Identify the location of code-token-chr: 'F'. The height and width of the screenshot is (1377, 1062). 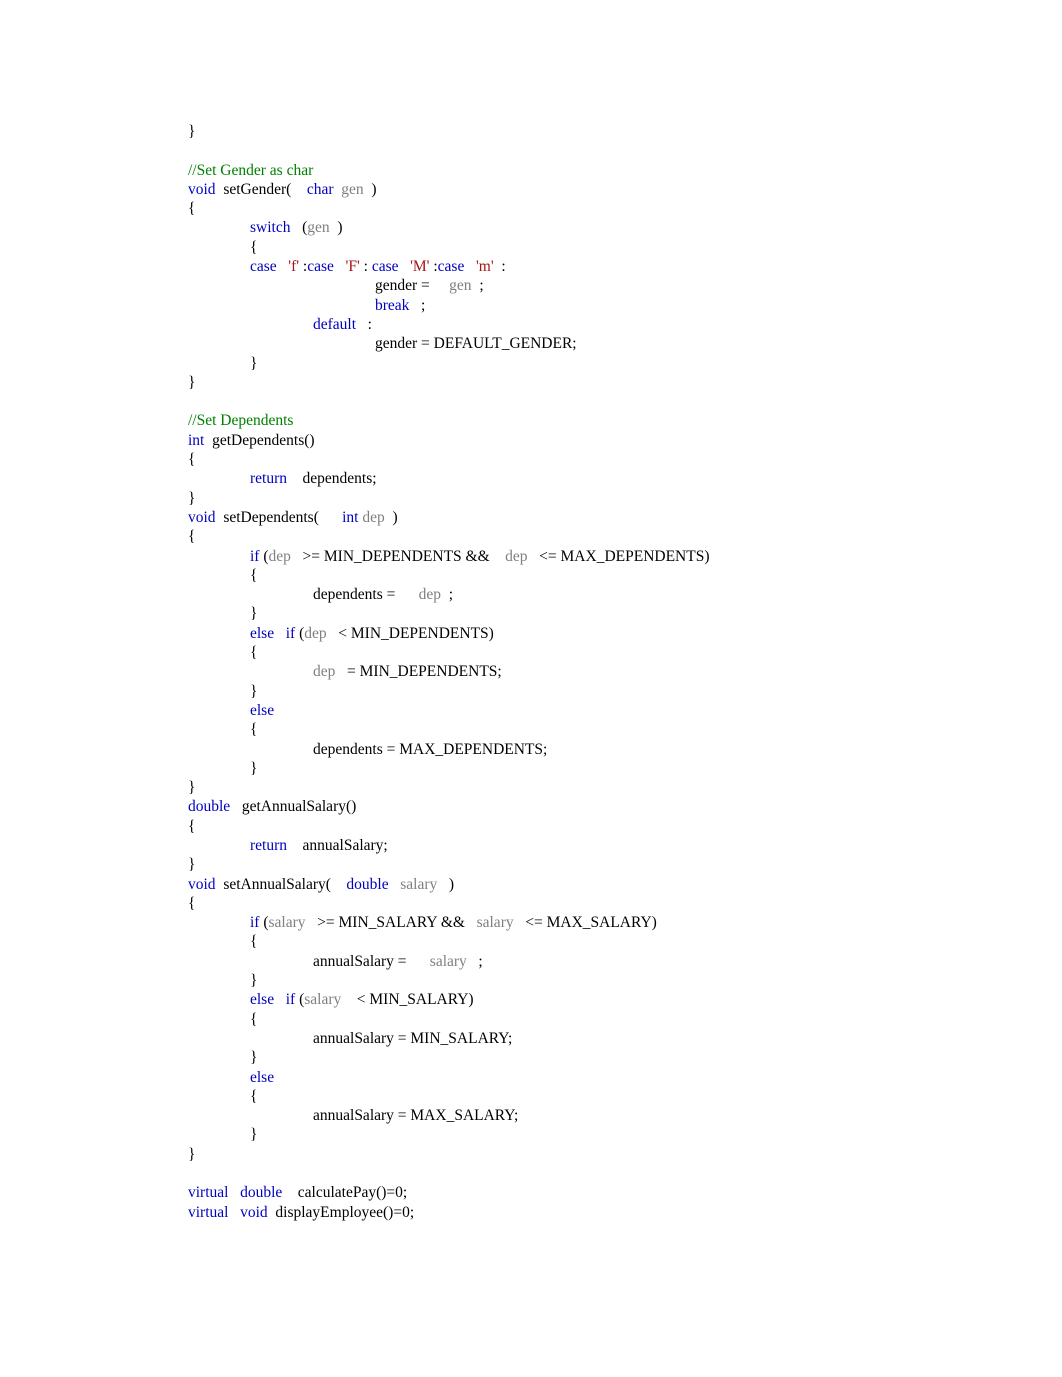
(352, 267).